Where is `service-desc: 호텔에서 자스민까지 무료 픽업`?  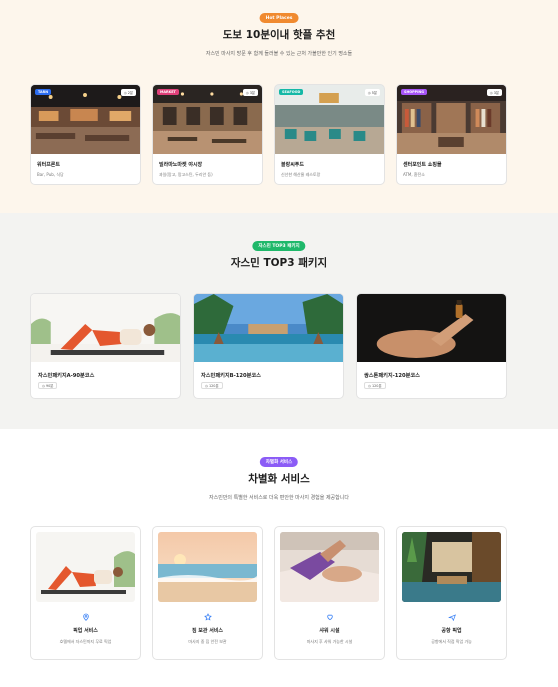
service-desc: 호텔에서 자스민까지 무료 픽업 is located at coordinates (85, 641).